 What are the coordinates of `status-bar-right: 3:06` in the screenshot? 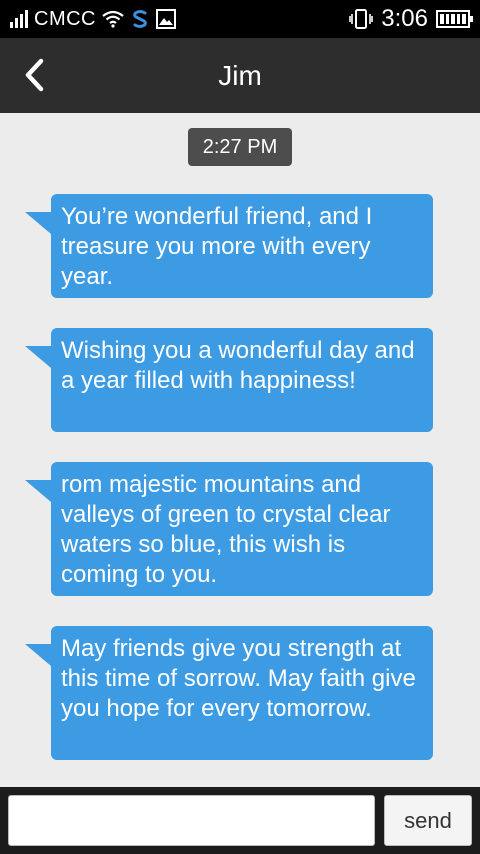 It's located at (411, 19).